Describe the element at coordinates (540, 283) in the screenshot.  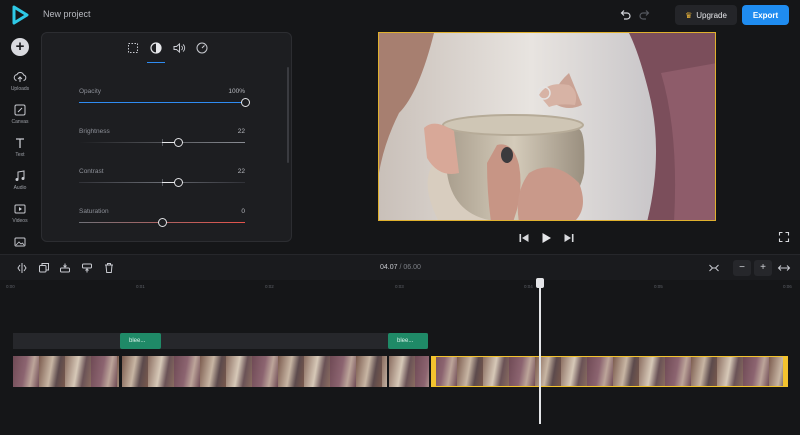
I see `playhead-handle` at that location.